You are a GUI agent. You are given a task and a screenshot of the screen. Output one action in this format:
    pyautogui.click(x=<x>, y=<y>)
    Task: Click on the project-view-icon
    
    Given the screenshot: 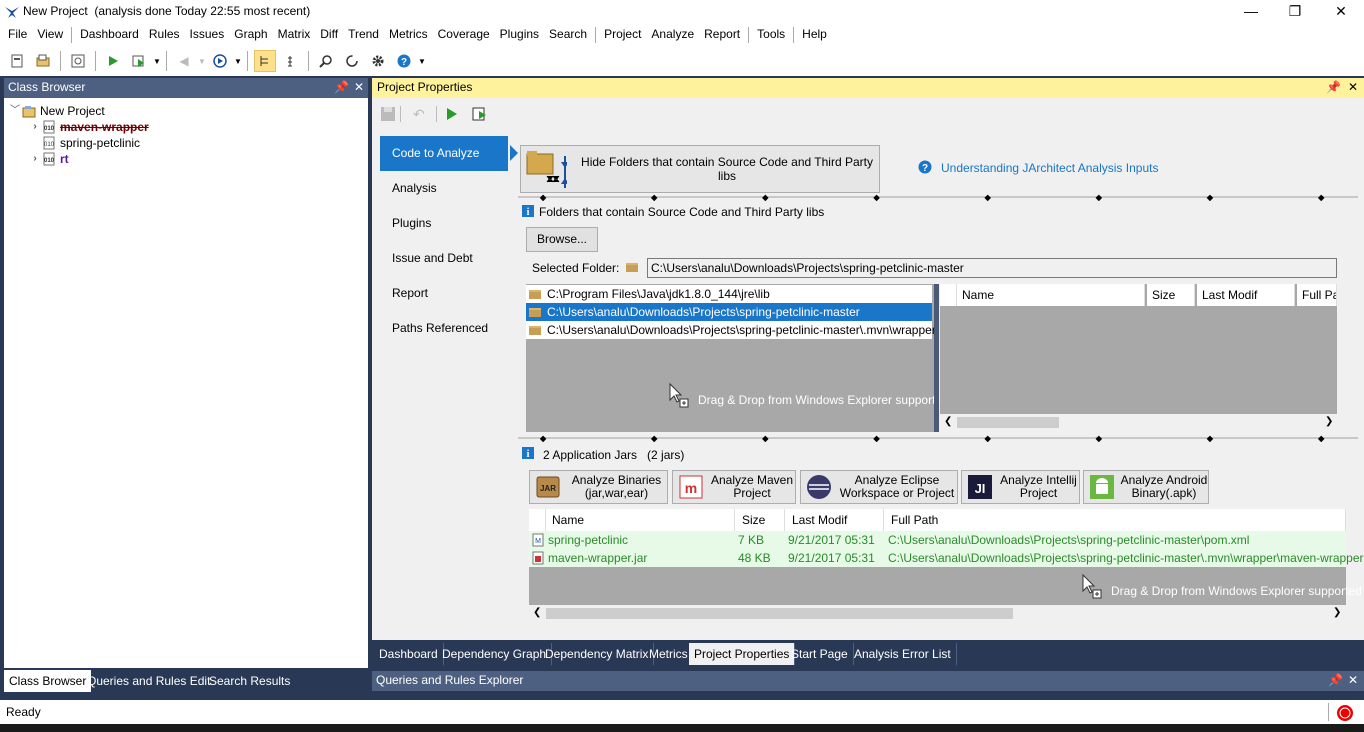 What is the action you would take?
    pyautogui.click(x=78, y=61)
    